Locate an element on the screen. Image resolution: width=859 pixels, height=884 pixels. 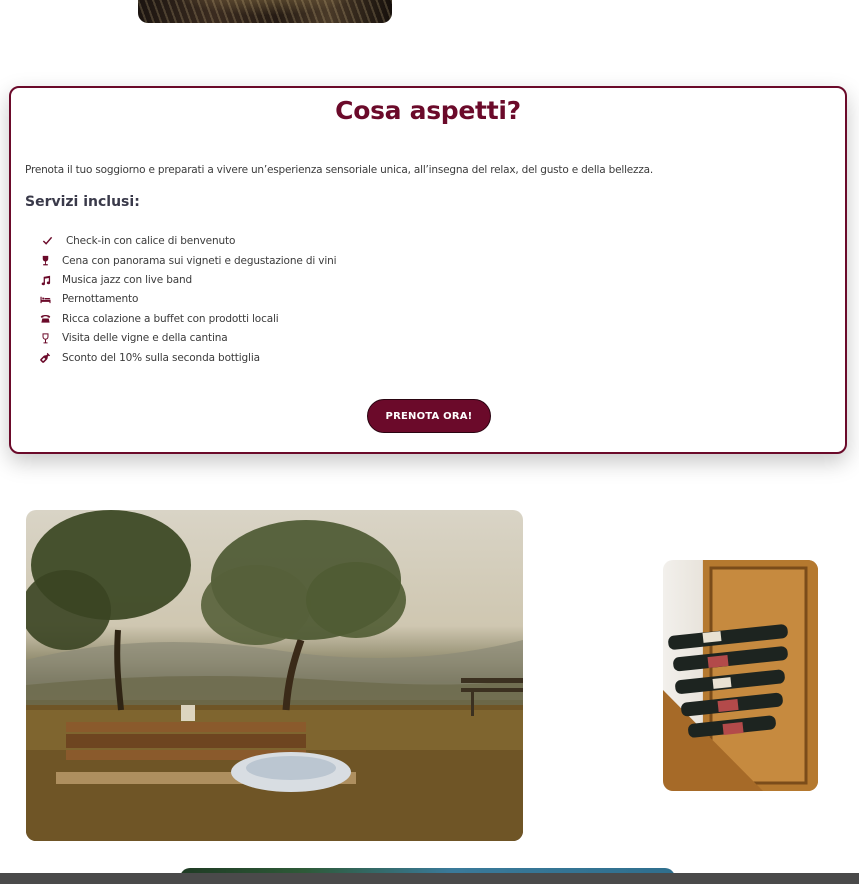
music-note-icon is located at coordinates (45, 280).